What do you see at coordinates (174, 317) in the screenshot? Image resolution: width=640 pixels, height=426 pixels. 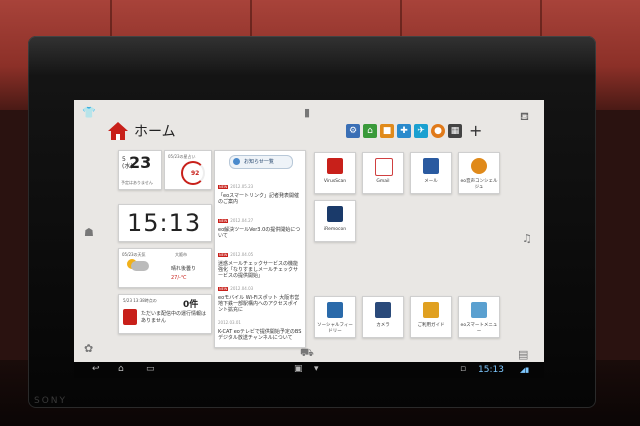 I see `train-info: ただいま配信中の運行情報はありません` at bounding box center [174, 317].